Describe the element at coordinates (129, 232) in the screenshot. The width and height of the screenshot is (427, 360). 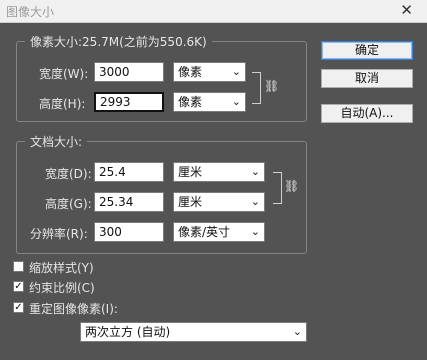
I see `resolution-input: 300` at that location.